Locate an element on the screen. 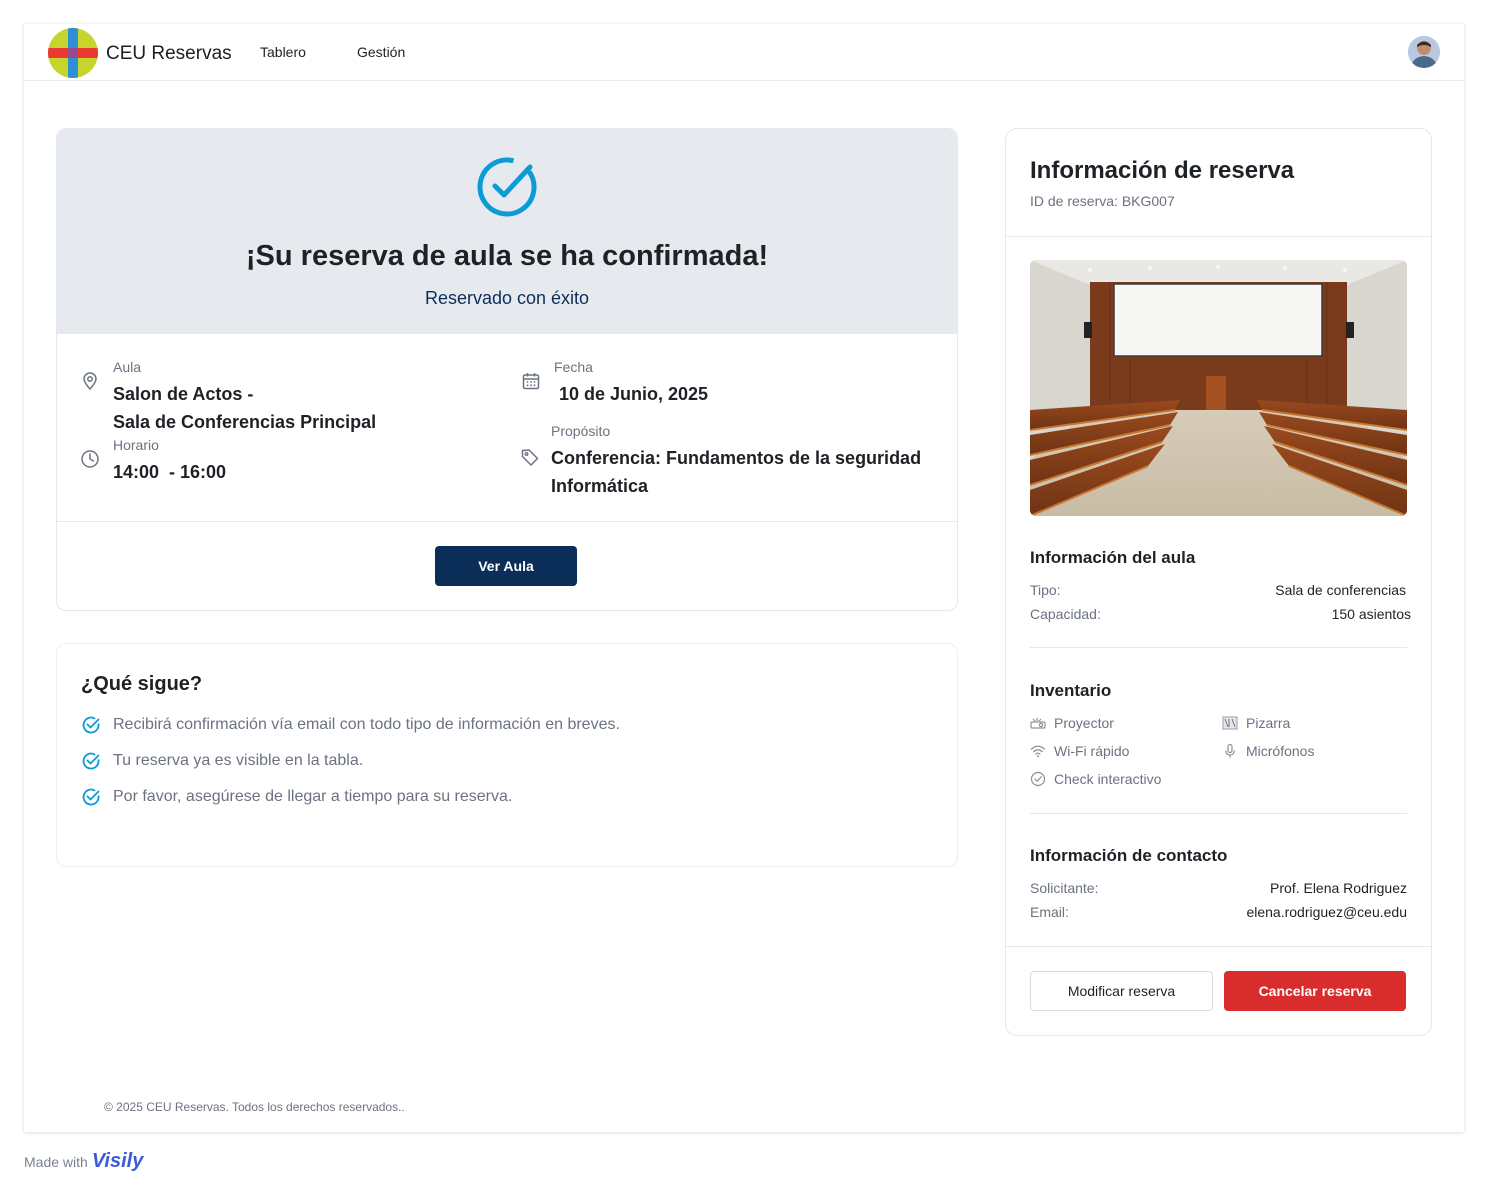 The height and width of the screenshot is (1196, 1488). ceu-logo is located at coordinates (73, 53).